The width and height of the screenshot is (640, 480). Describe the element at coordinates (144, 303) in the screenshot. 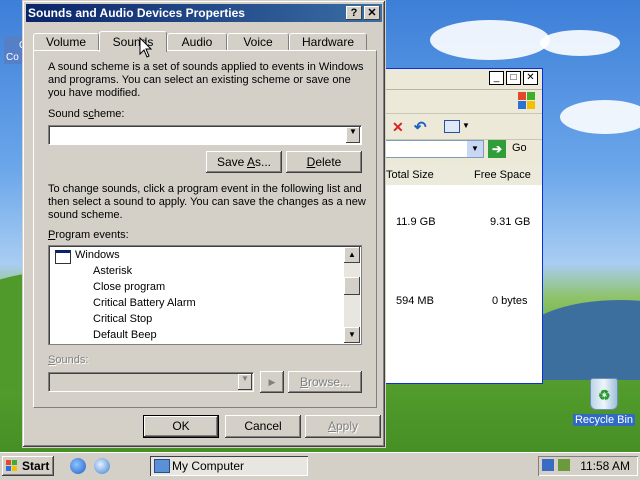

I see `event-item: Critical Battery Alarm` at that location.